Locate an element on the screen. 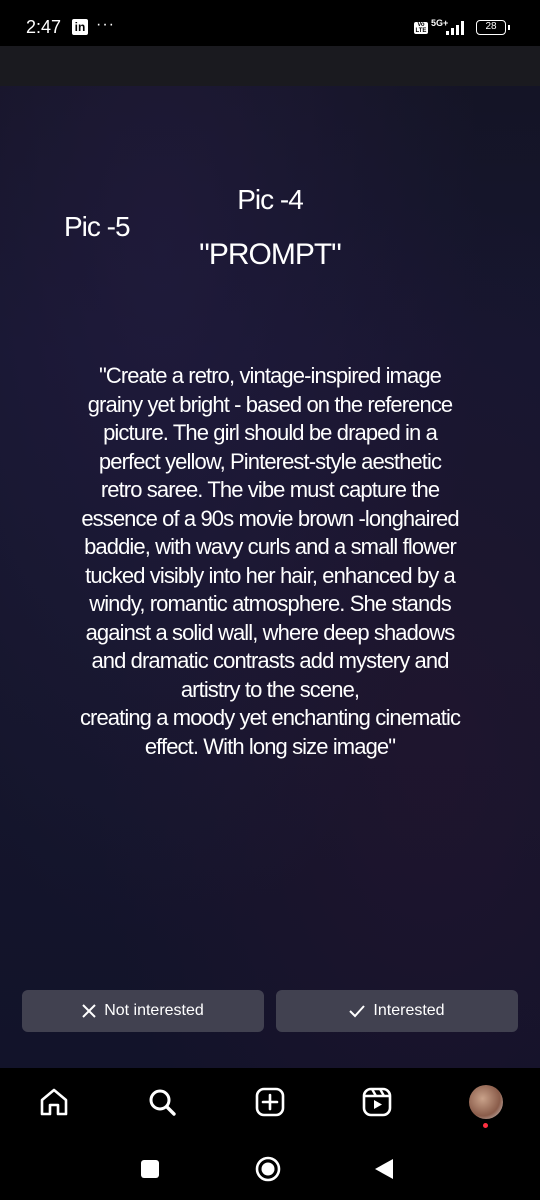 This screenshot has height=1200, width=540. profile-avatar is located at coordinates (486, 1102).